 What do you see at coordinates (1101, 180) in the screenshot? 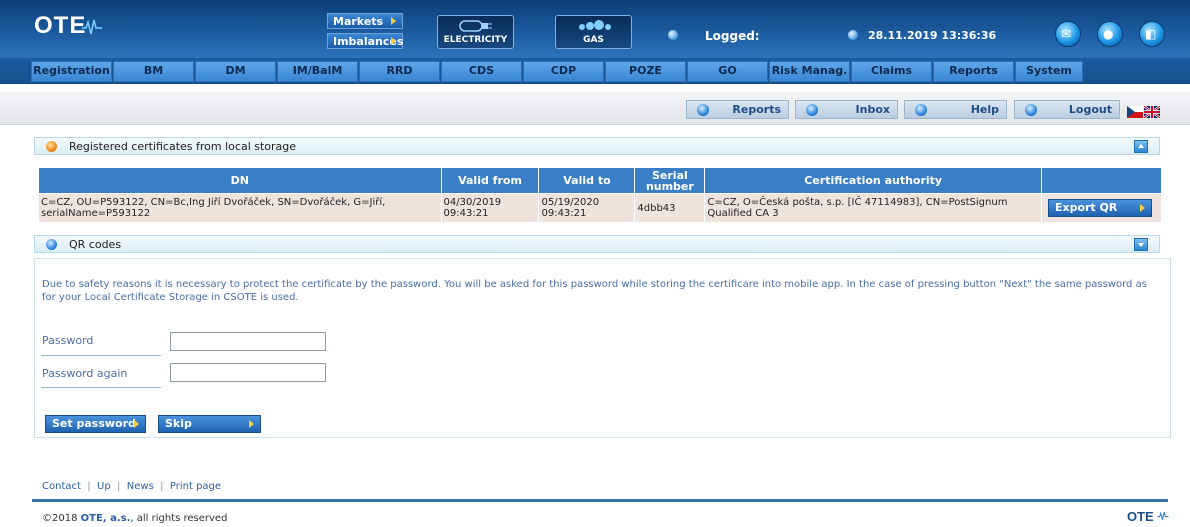
I see `col-action` at bounding box center [1101, 180].